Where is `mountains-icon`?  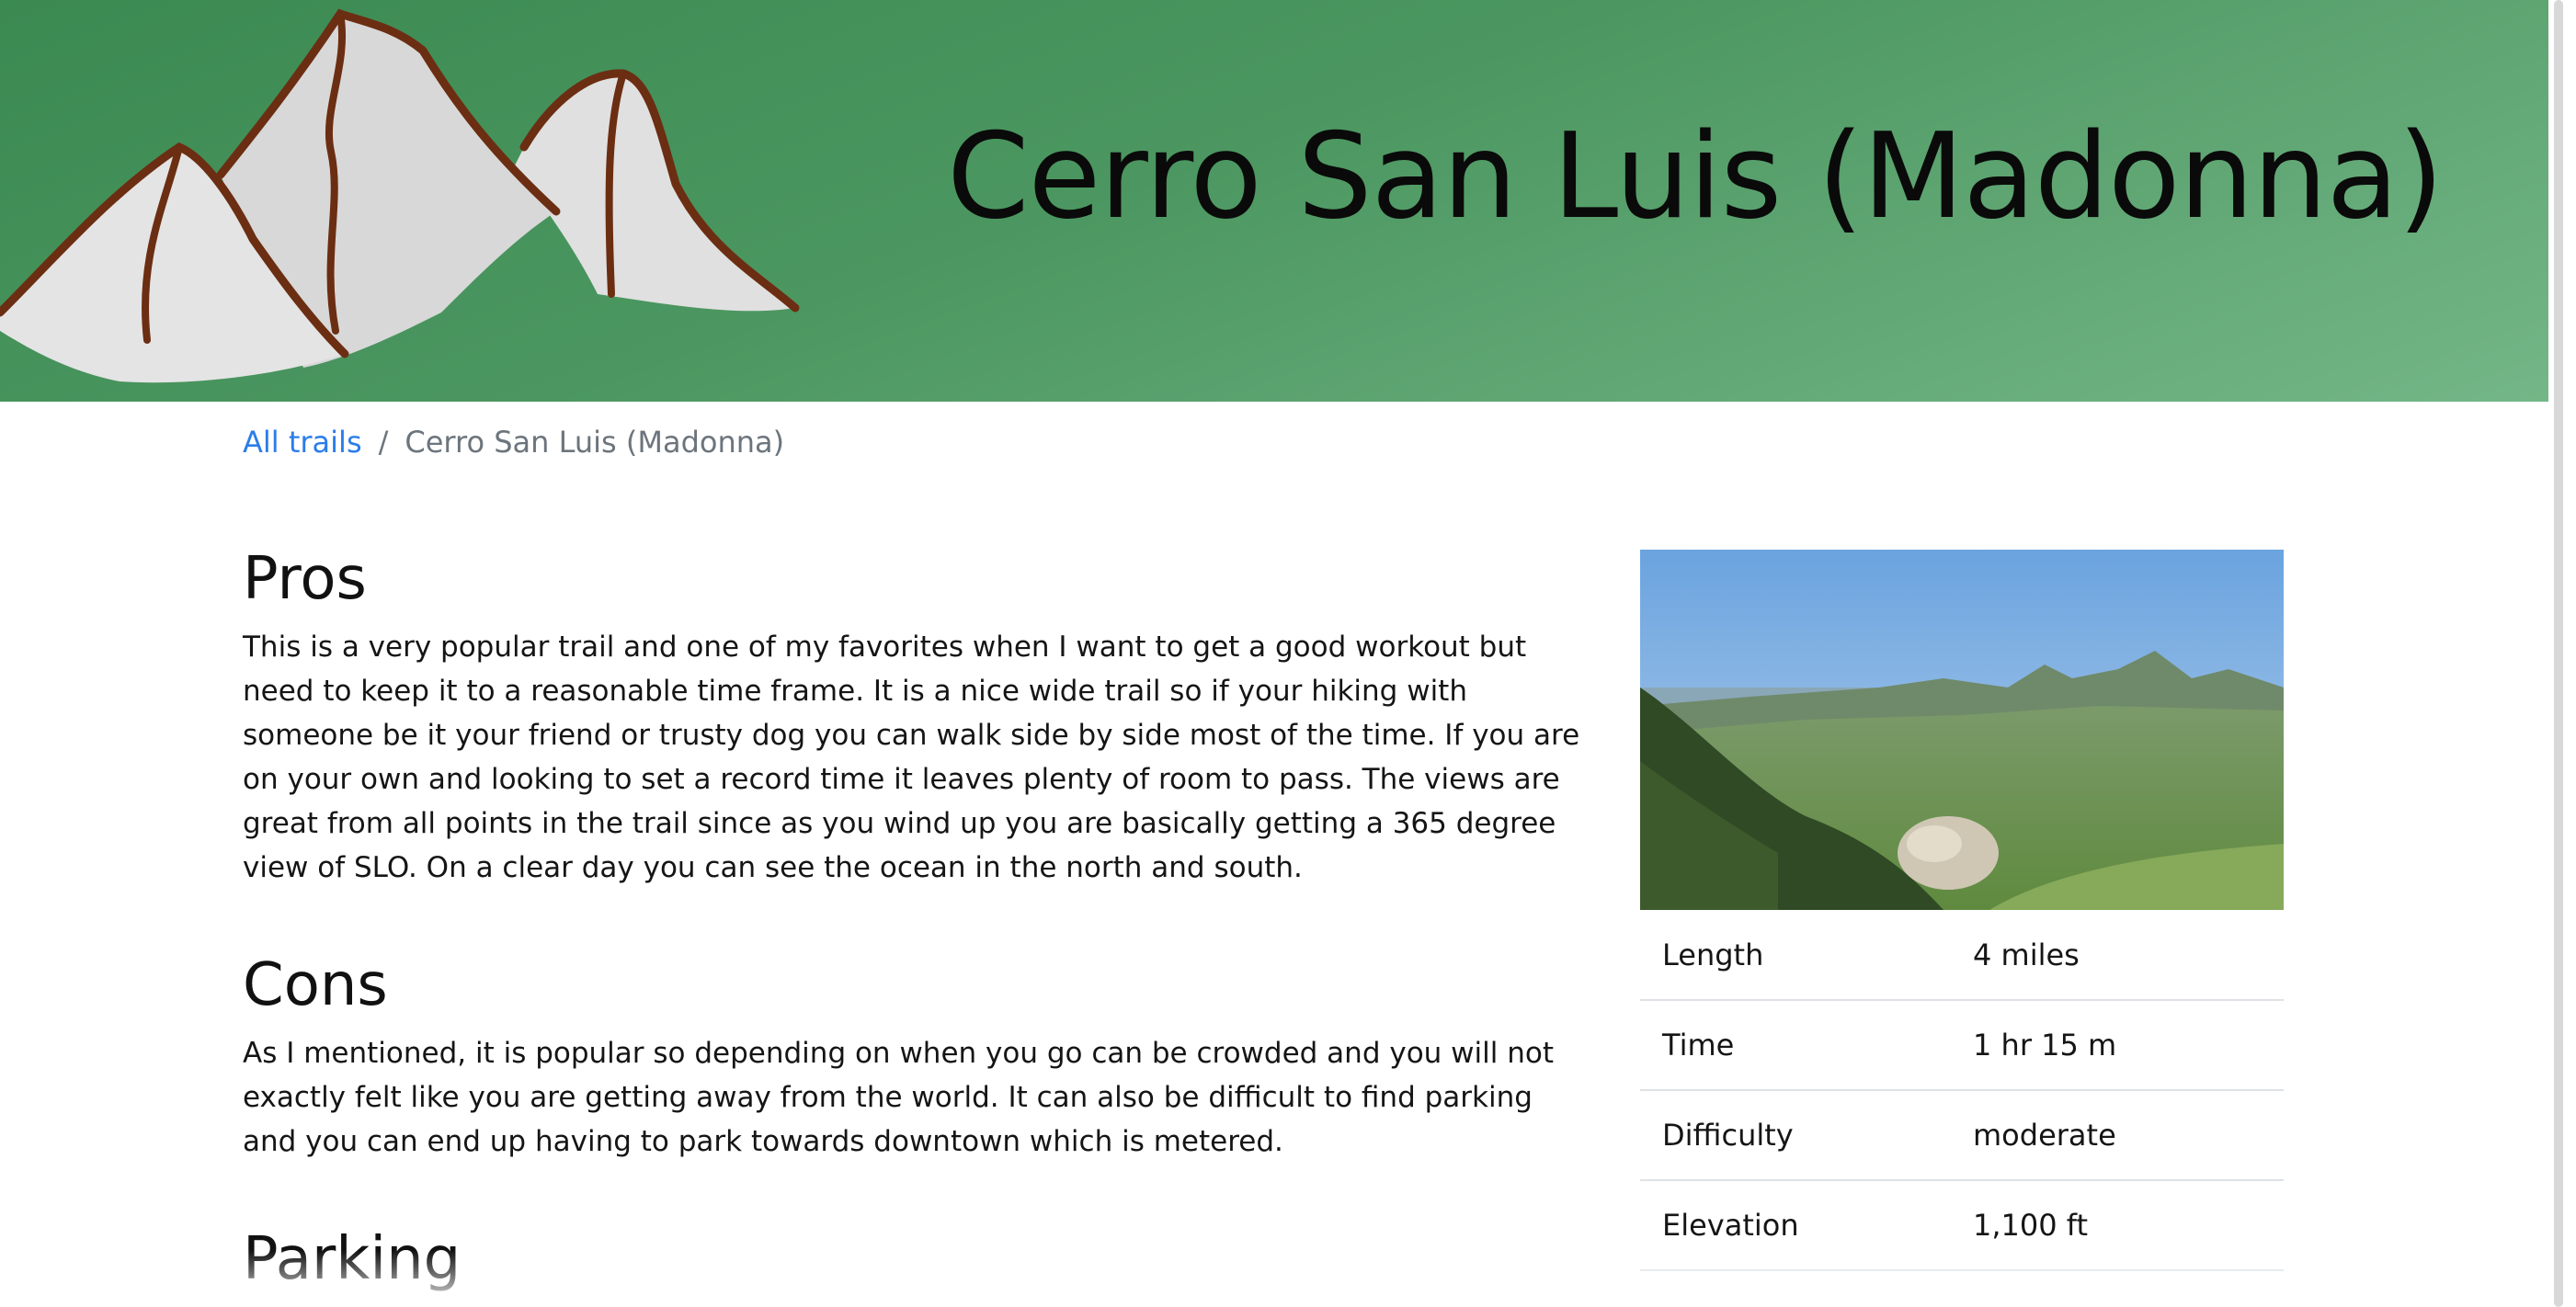
mountains-icon is located at coordinates (400, 195).